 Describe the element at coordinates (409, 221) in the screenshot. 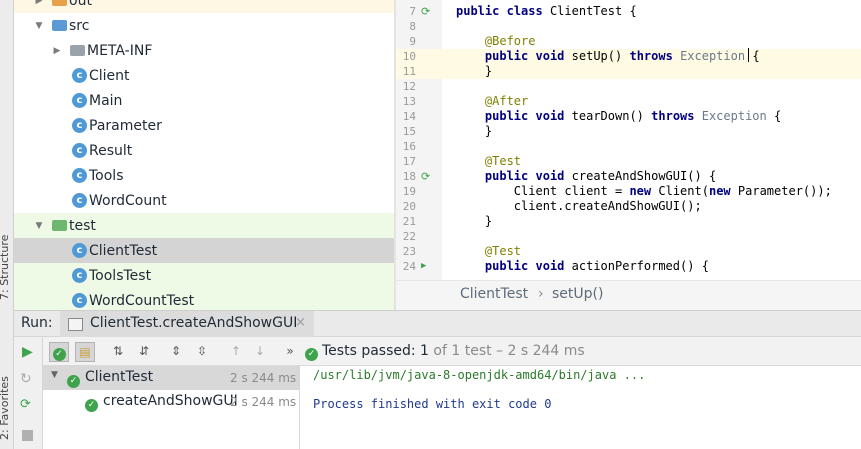

I see `line-number: 21` at that location.